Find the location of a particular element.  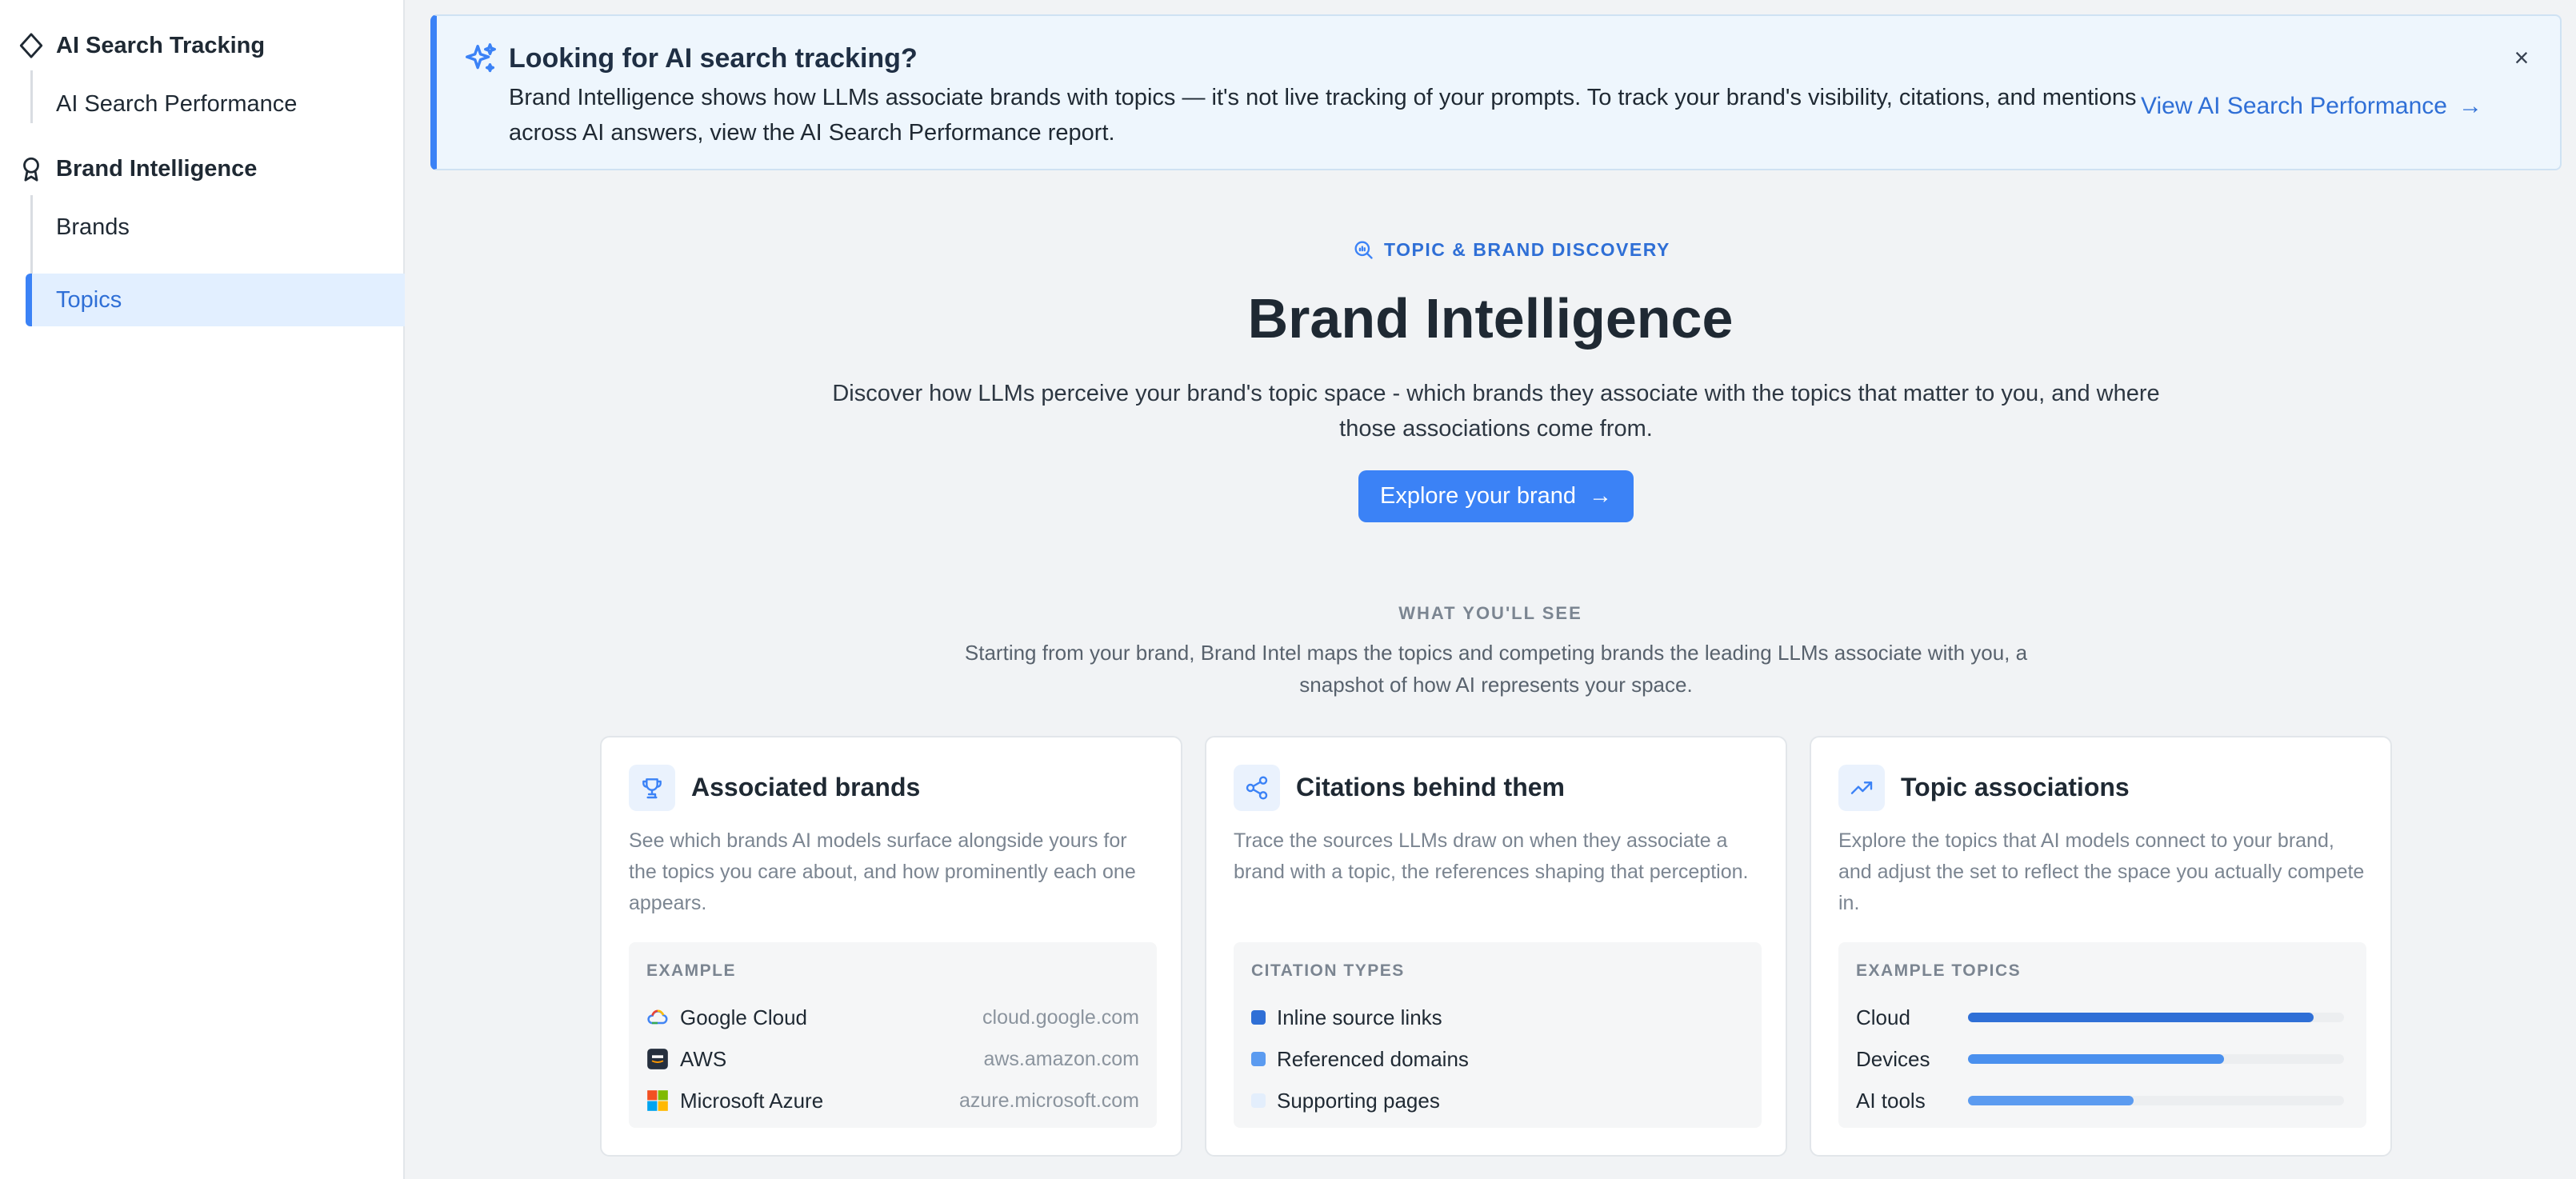

nav-group-ai-search-tracking: AI Search Tracking is located at coordinates (141, 45).